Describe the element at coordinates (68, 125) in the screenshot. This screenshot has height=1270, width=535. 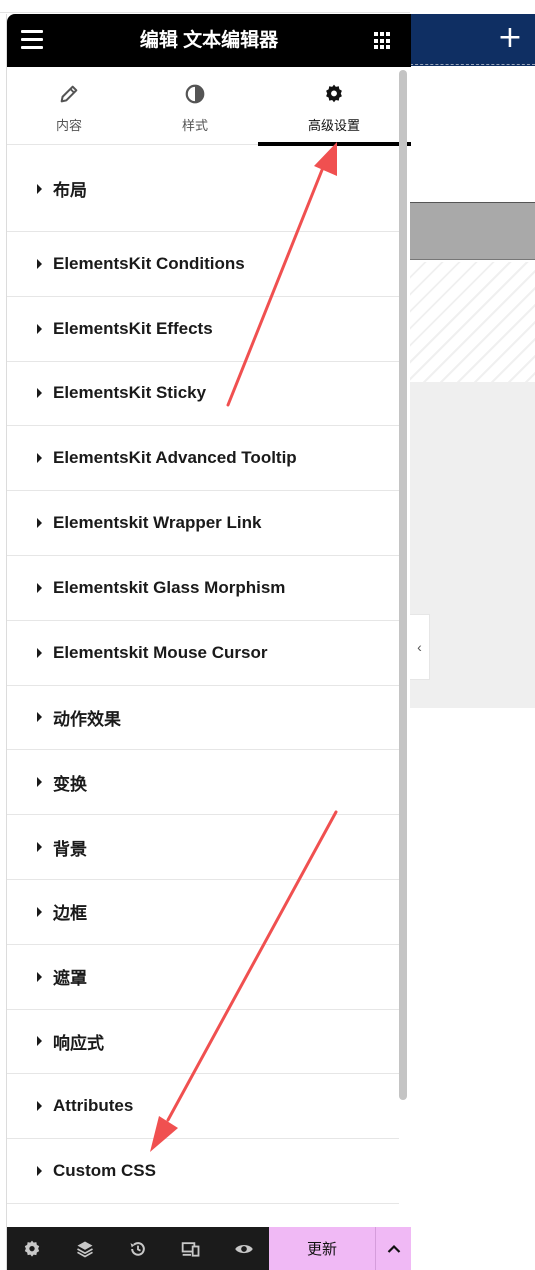
I see `tab-label: 内容` at that location.